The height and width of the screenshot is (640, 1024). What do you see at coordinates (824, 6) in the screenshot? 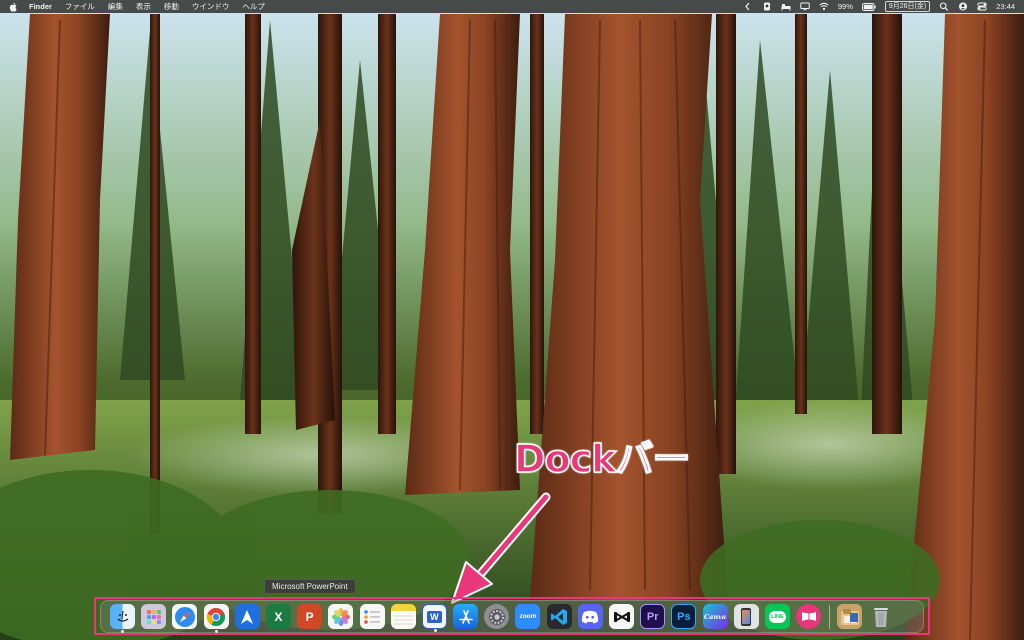
I see `wifi-icon` at bounding box center [824, 6].